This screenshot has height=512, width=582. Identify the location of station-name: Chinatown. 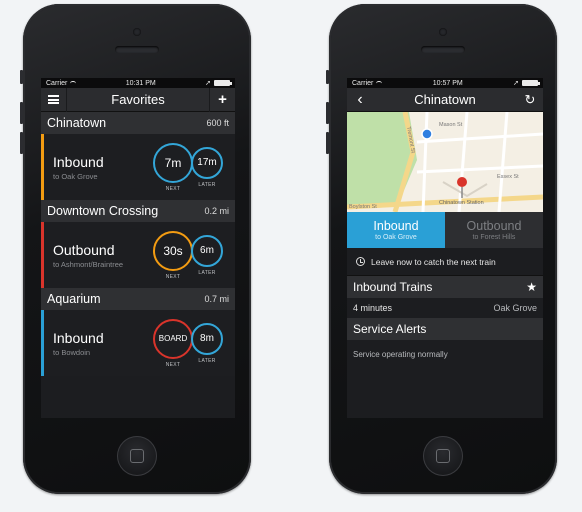
(77, 123).